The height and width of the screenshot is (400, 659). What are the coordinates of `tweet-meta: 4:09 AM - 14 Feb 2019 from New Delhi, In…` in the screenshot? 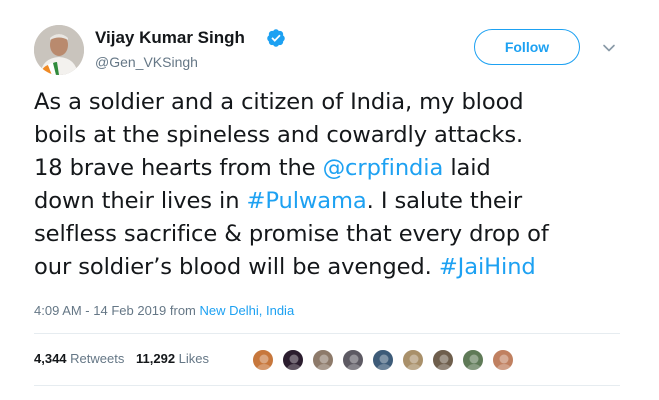 It's located at (164, 310).